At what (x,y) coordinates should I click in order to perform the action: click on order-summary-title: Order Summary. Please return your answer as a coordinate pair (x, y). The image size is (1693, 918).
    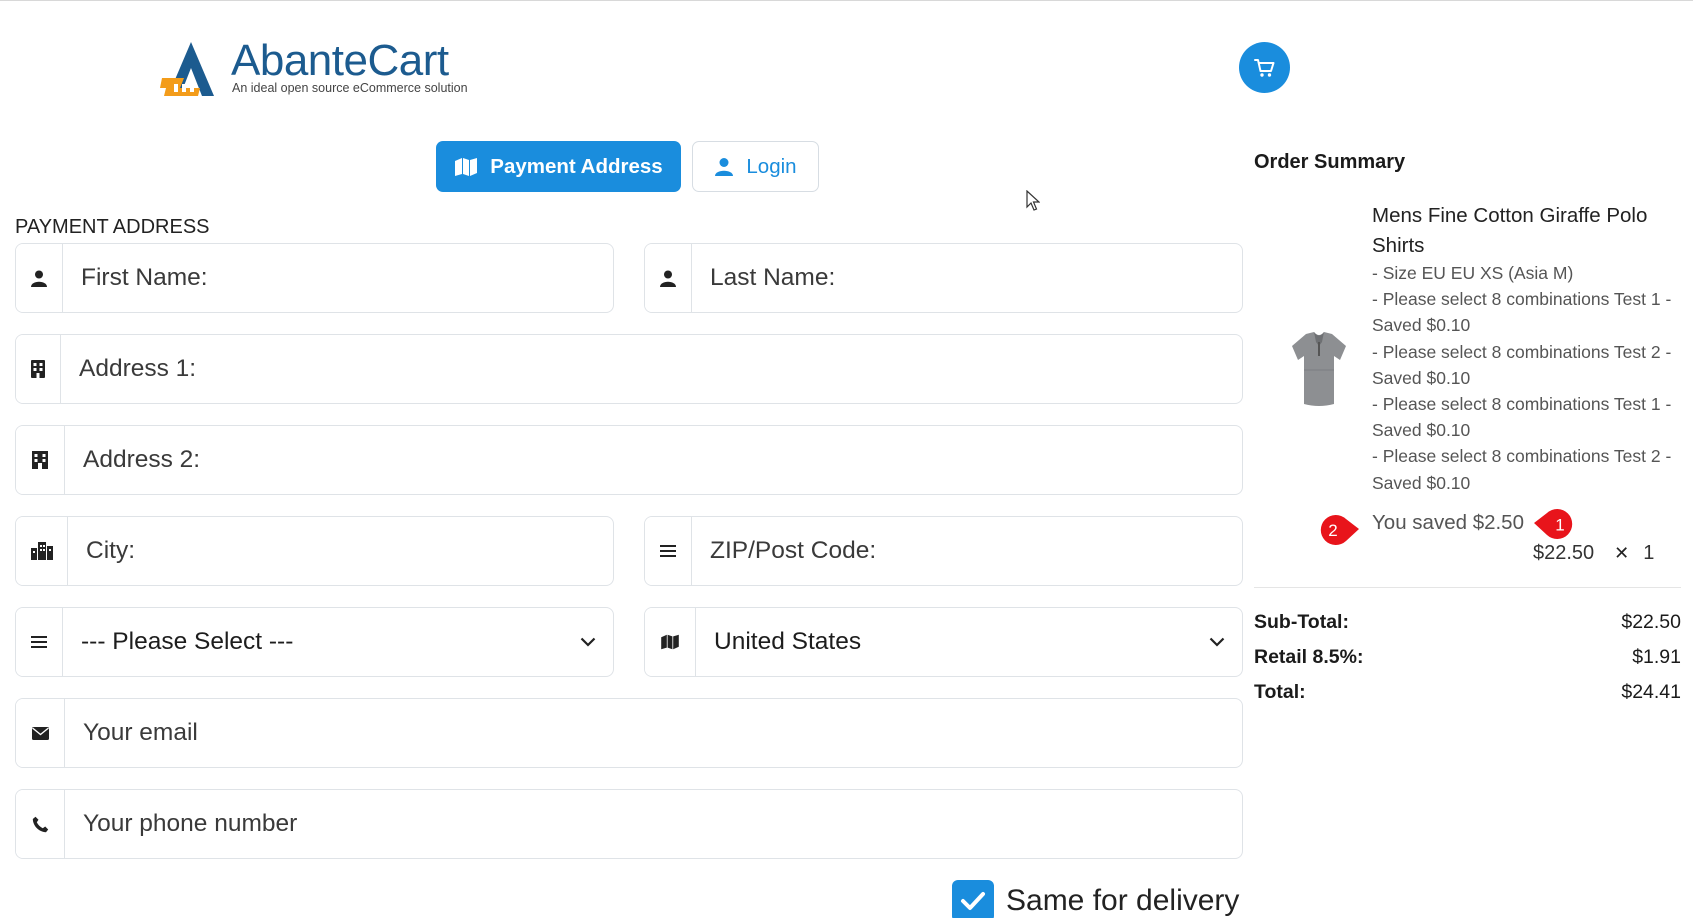
    Looking at the image, I should click on (1330, 162).